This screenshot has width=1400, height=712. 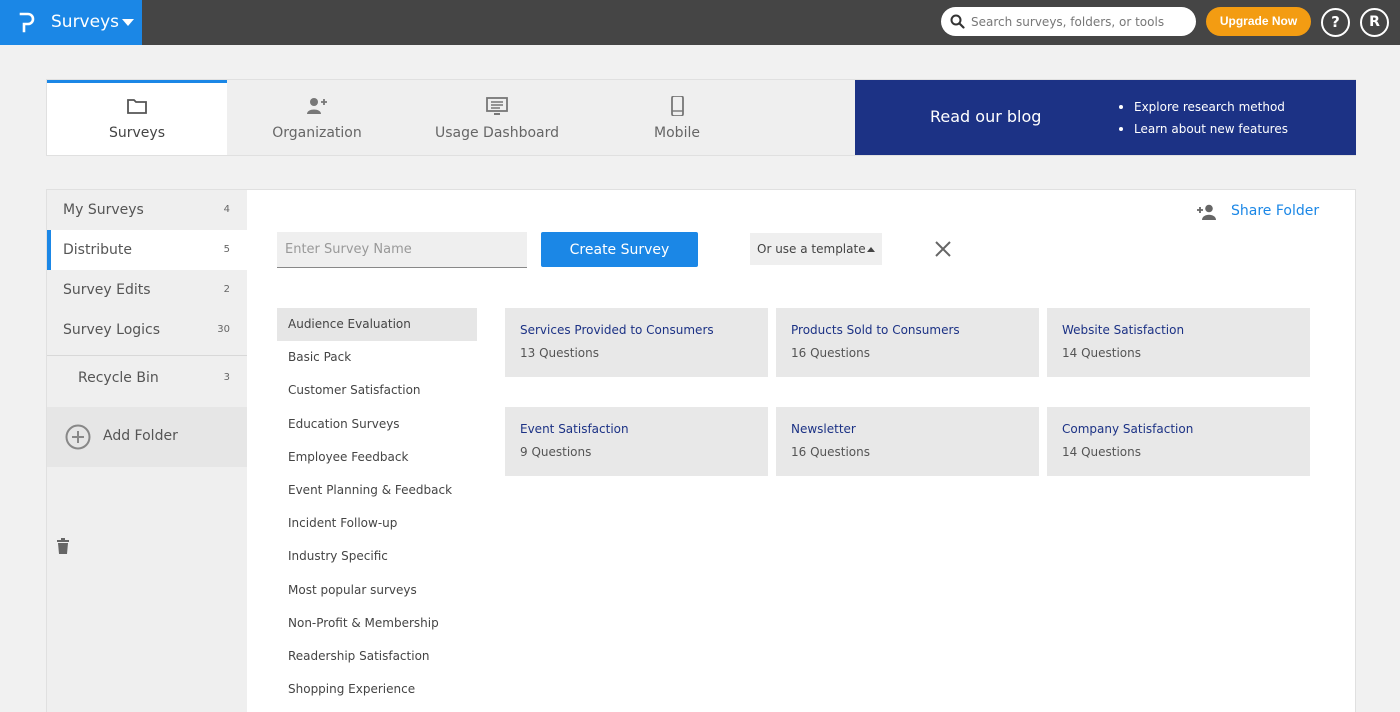 What do you see at coordinates (103, 210) in the screenshot?
I see `folder-label: My Surveys` at bounding box center [103, 210].